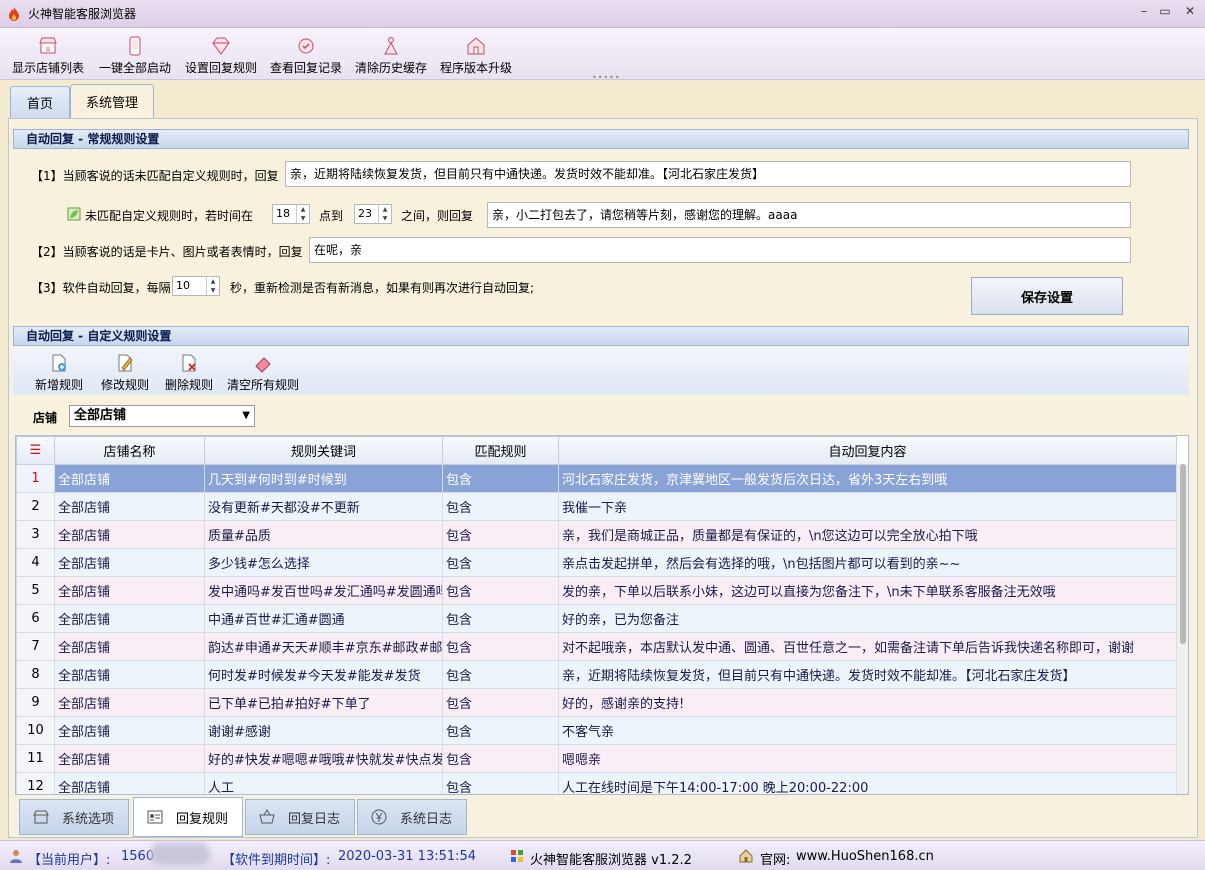 Image resolution: width=1205 pixels, height=870 pixels. Describe the element at coordinates (306, 46) in the screenshot. I see `badge-icon` at that location.